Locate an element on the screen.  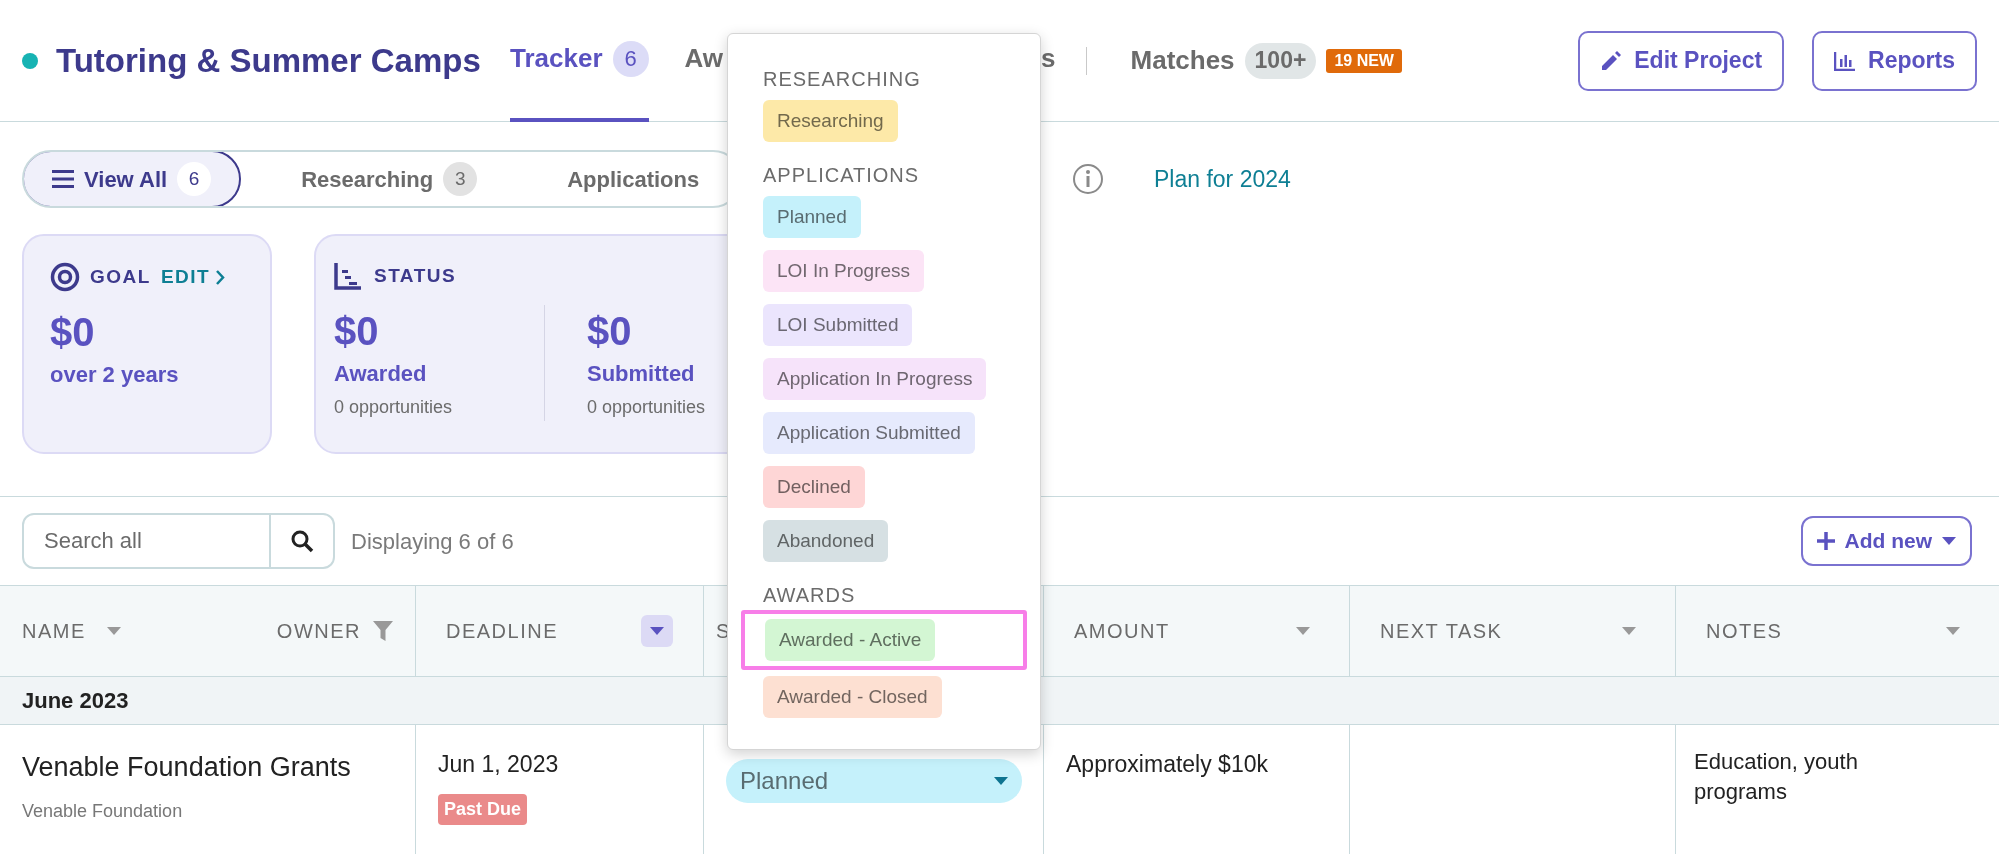
filter-icon is located at coordinates (383, 631).